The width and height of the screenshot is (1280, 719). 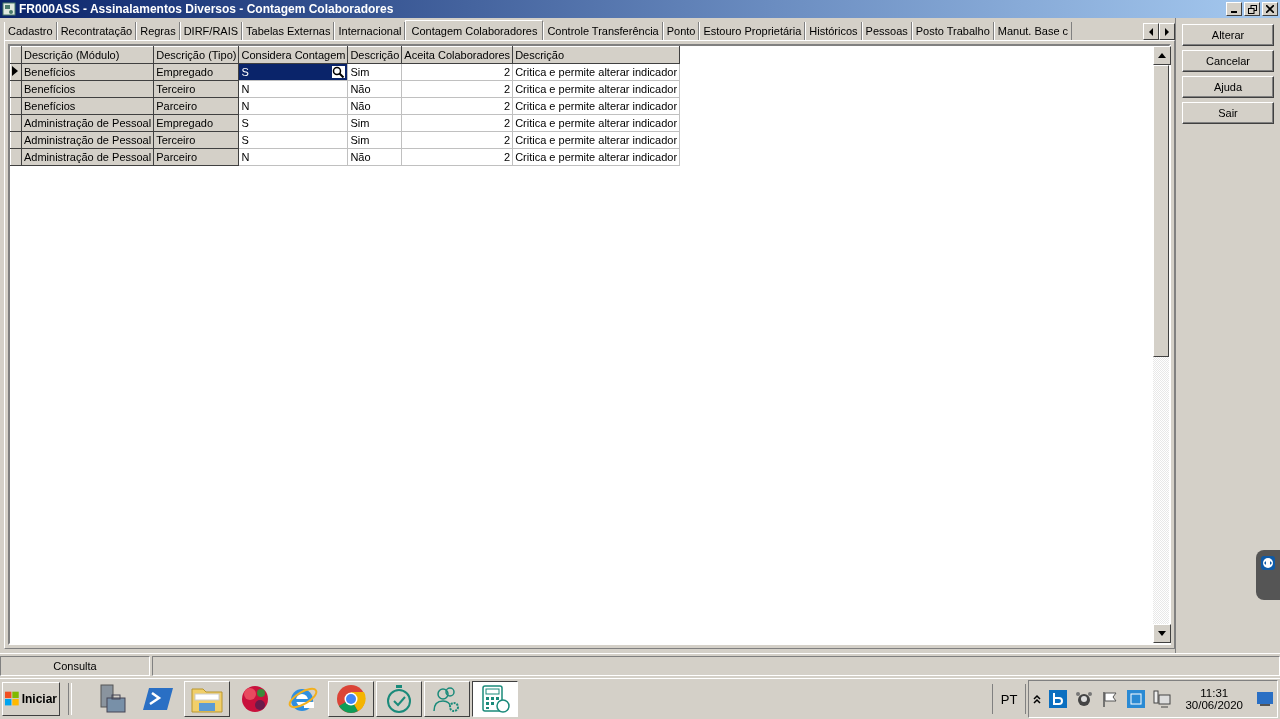 What do you see at coordinates (1268, 575) in the screenshot?
I see `side-tab` at bounding box center [1268, 575].